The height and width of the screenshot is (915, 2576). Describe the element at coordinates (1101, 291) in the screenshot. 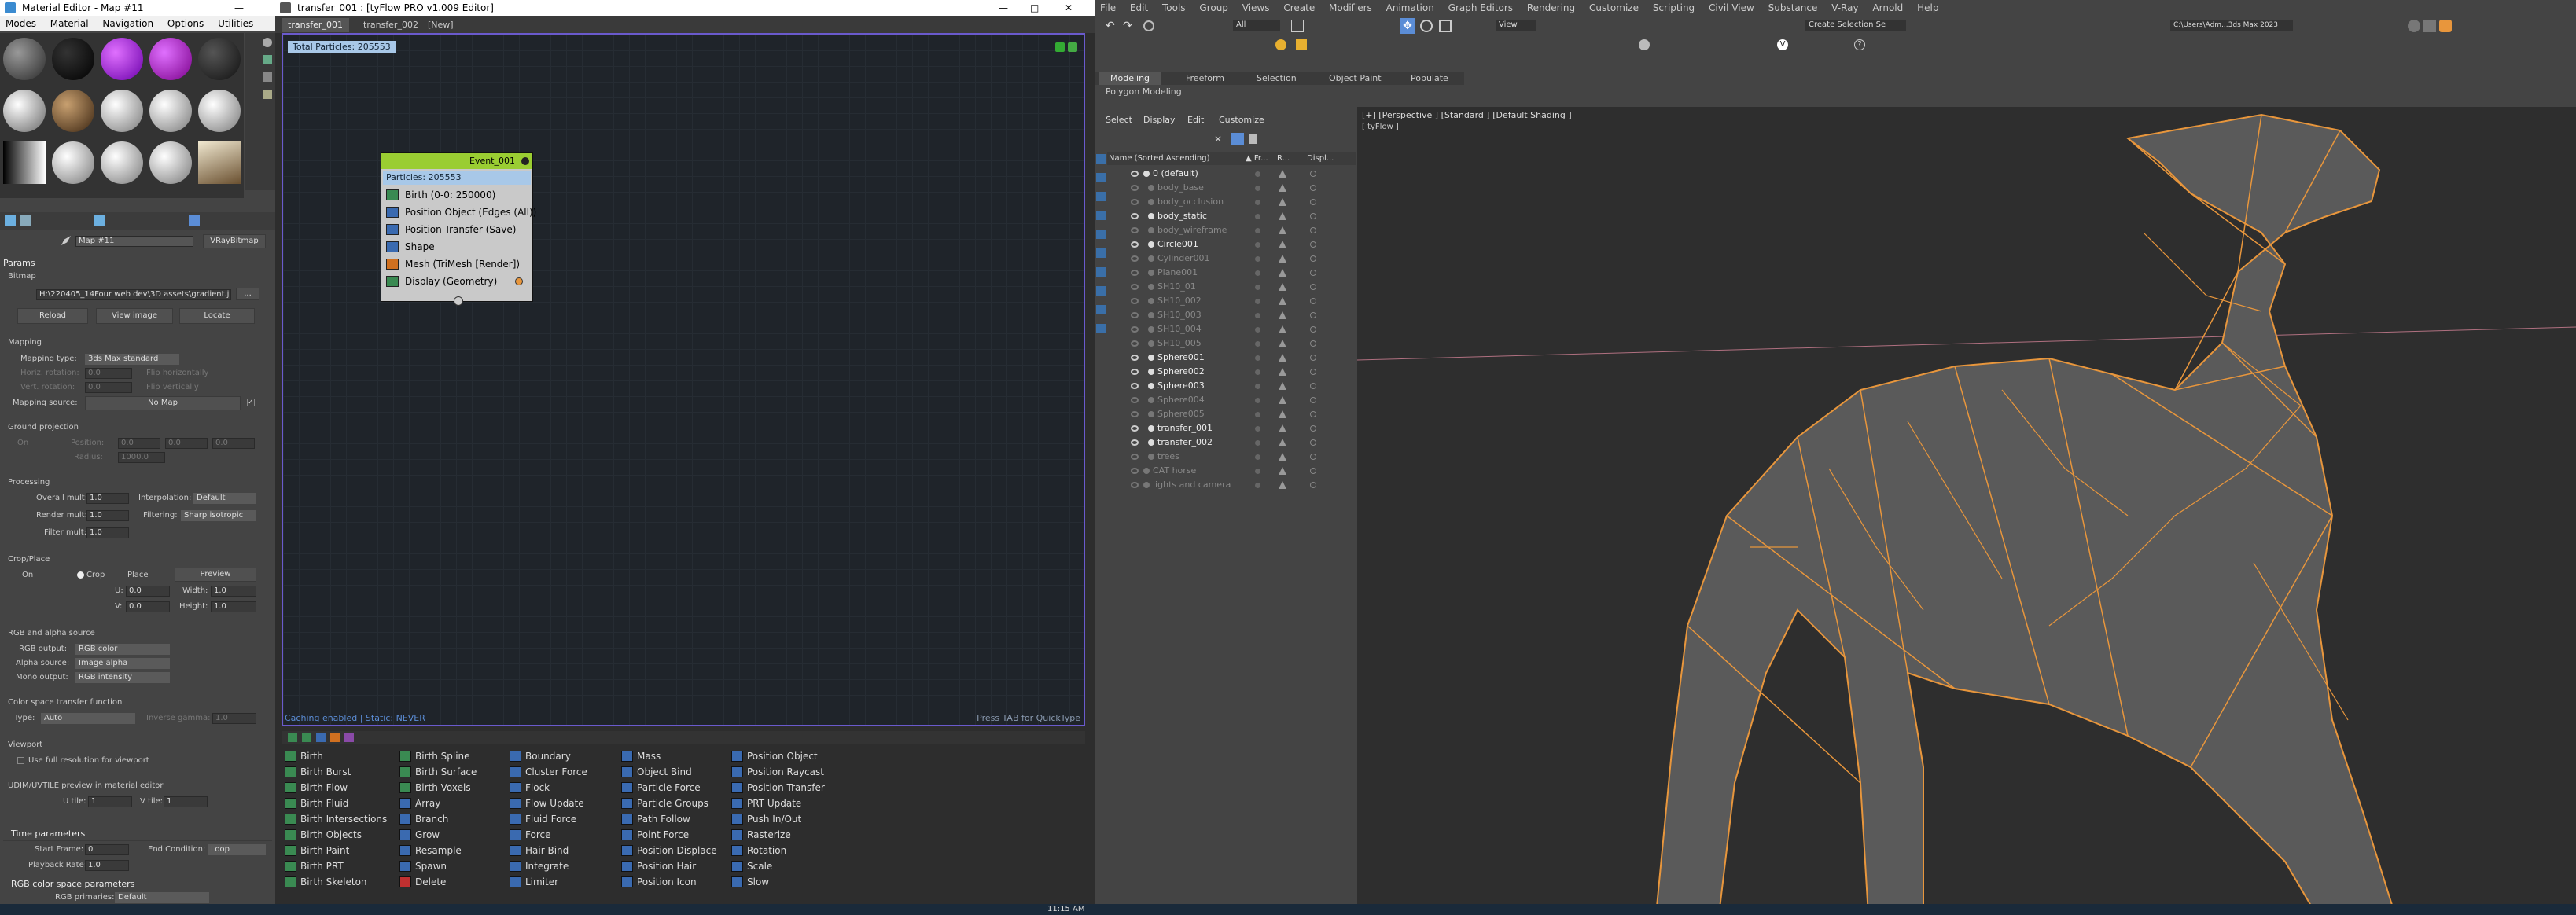

I see `display-groups-icon` at that location.